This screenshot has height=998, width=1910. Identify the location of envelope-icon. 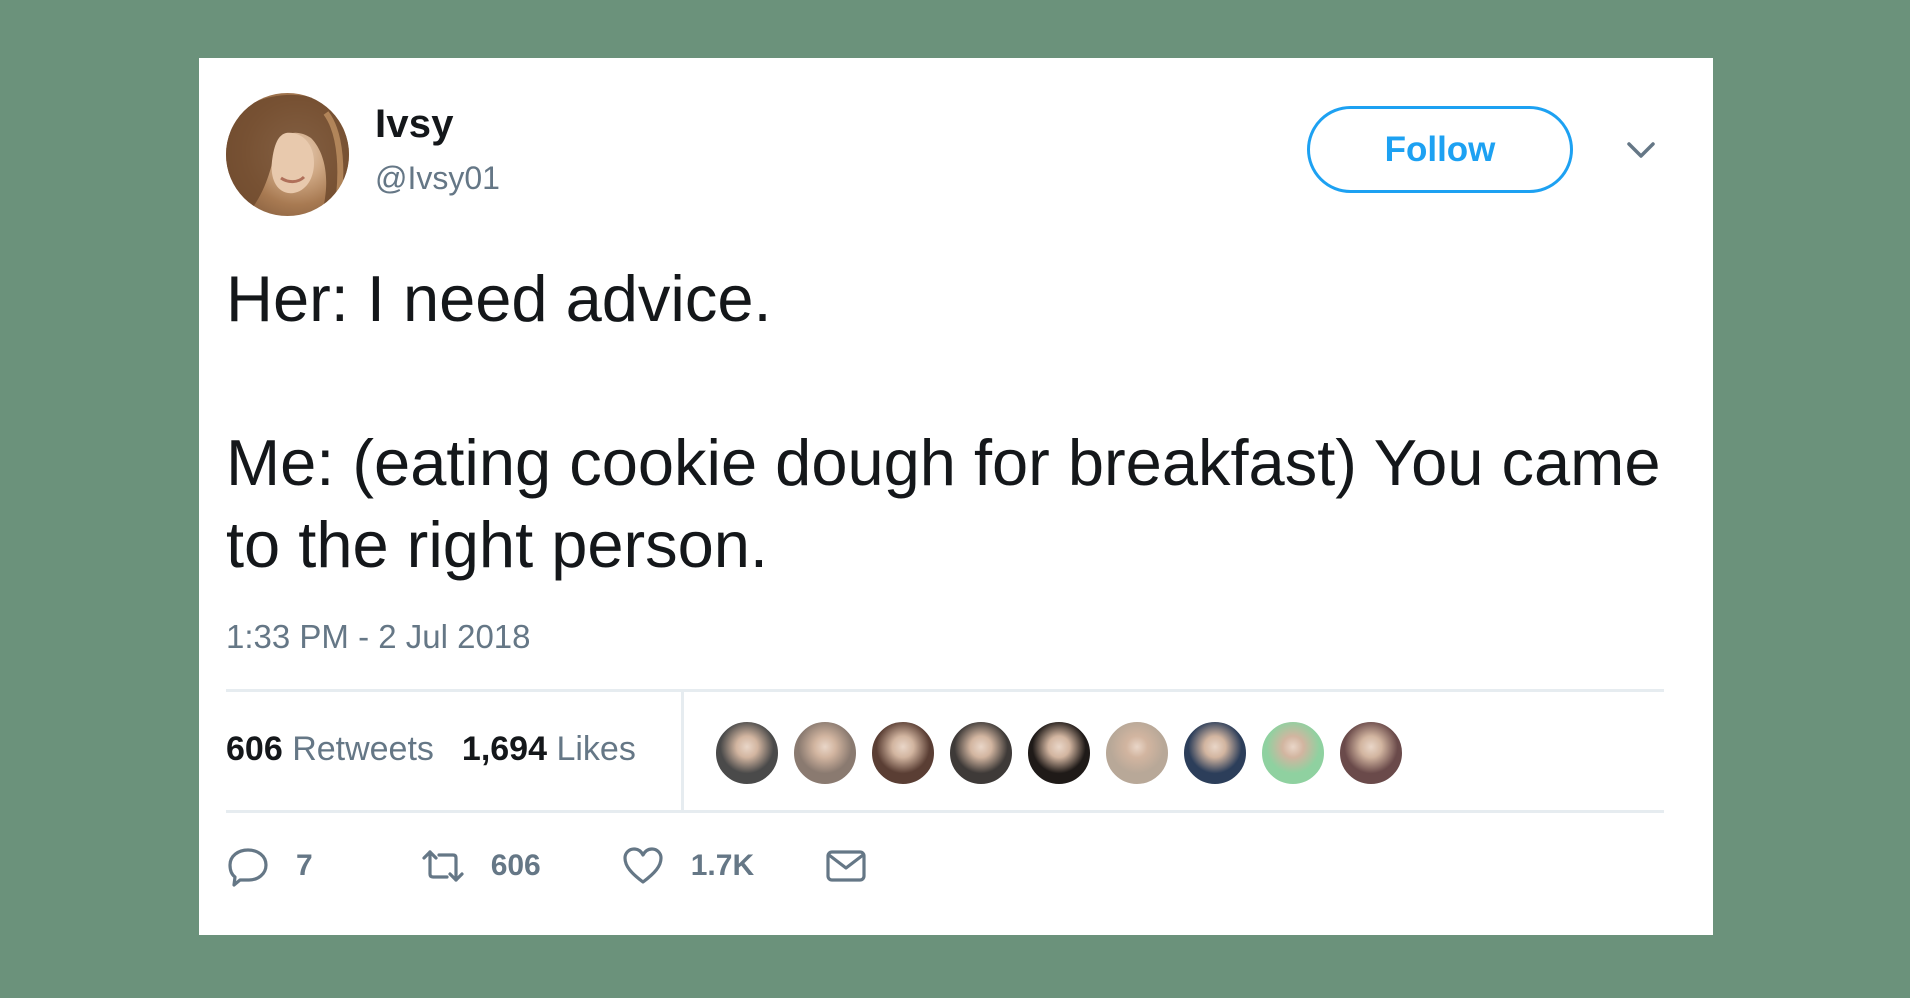
(846, 866).